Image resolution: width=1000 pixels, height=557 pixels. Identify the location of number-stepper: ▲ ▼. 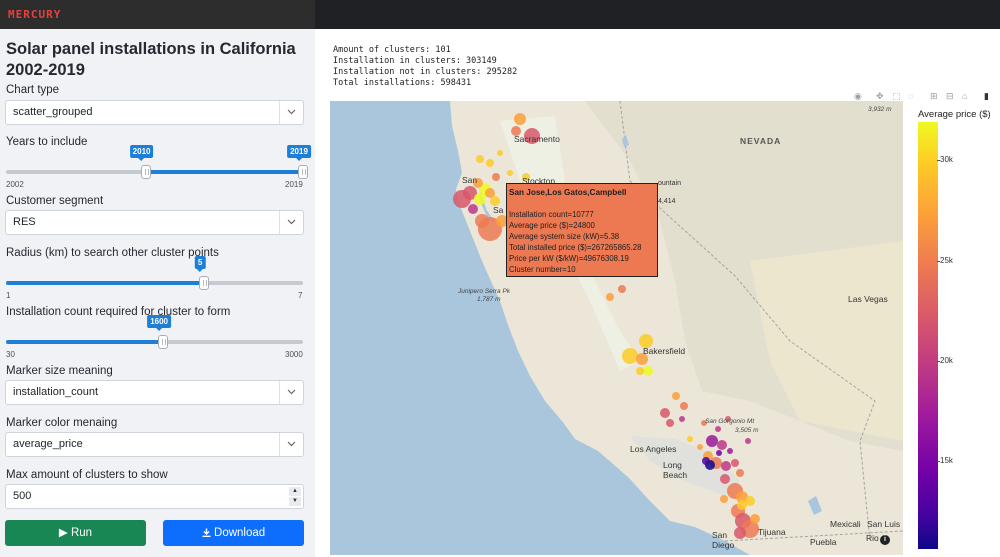
(295, 496).